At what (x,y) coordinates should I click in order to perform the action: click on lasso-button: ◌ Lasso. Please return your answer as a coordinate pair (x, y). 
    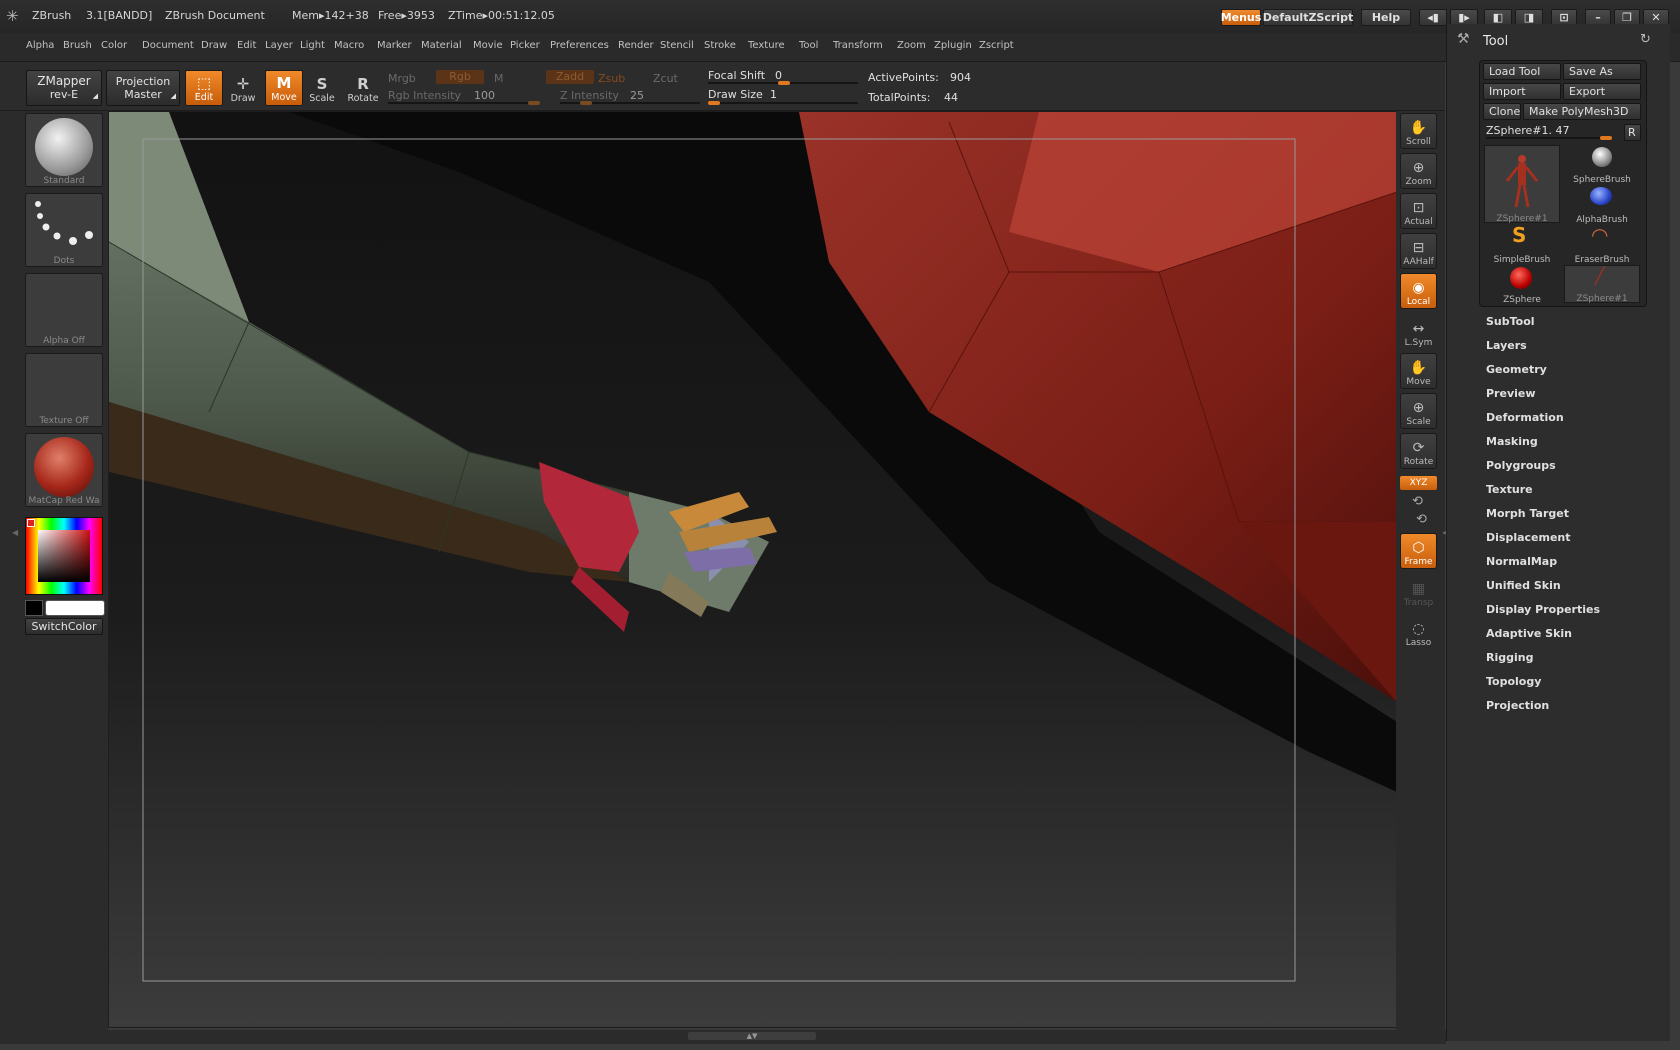
    Looking at the image, I should click on (1418, 631).